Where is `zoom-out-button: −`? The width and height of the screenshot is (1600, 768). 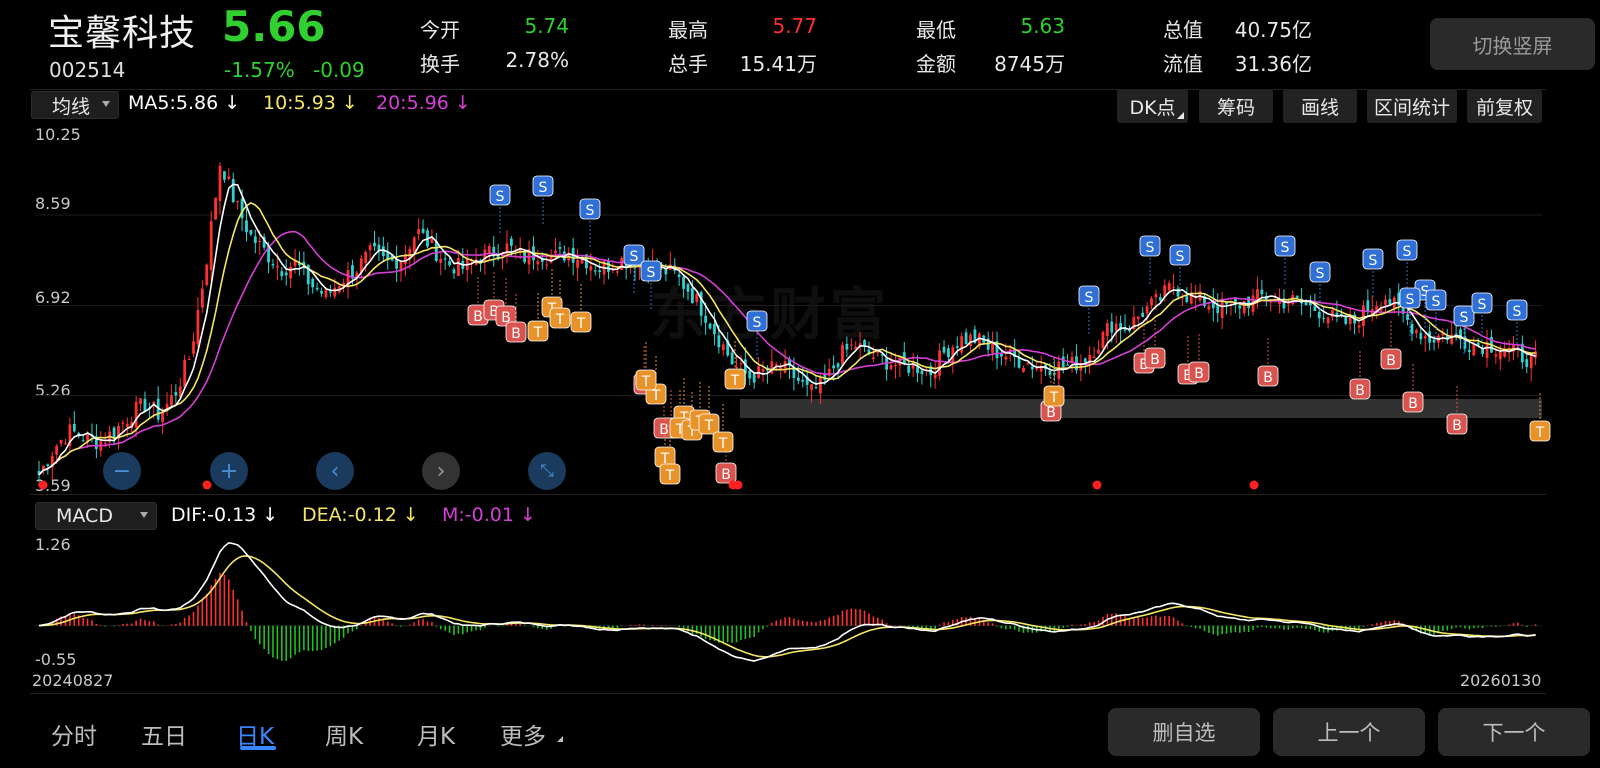 zoom-out-button: − is located at coordinates (122, 471).